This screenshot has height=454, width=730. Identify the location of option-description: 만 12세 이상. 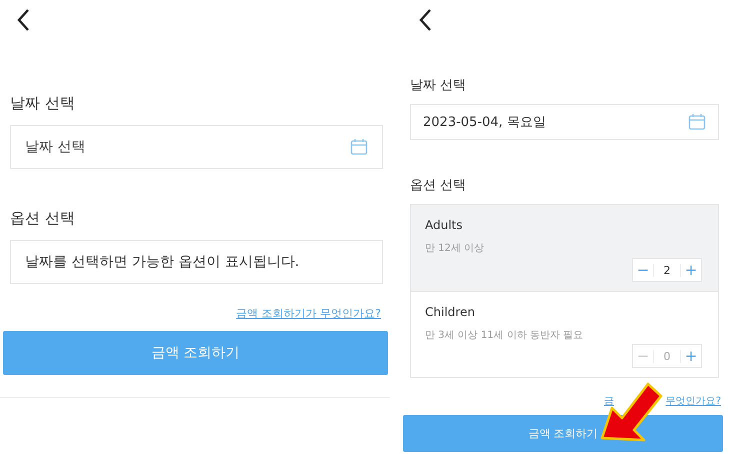
(455, 248).